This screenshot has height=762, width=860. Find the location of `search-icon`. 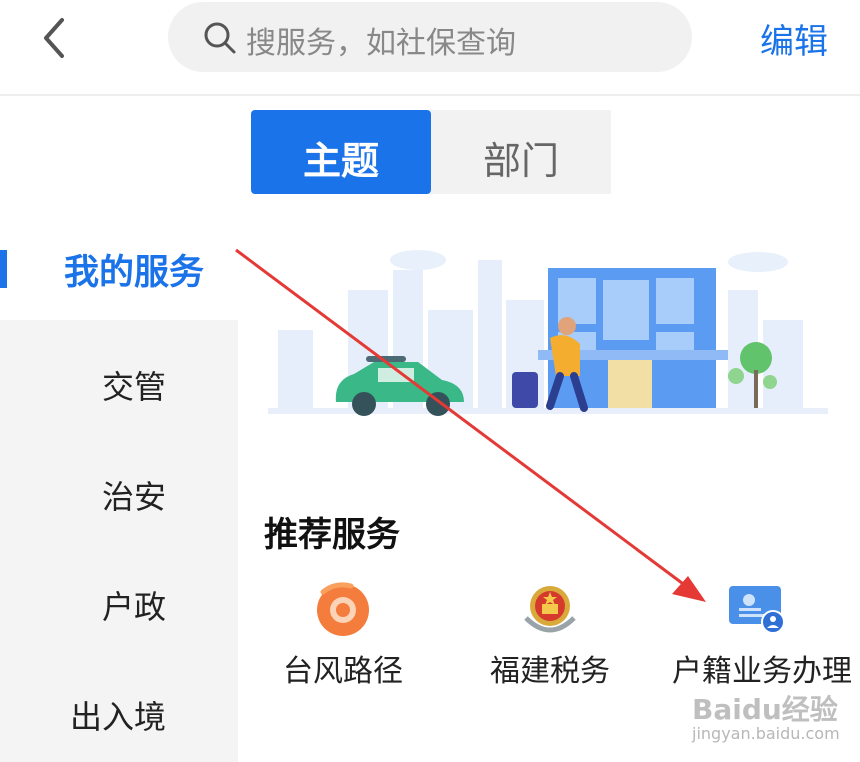

search-icon is located at coordinates (220, 38).